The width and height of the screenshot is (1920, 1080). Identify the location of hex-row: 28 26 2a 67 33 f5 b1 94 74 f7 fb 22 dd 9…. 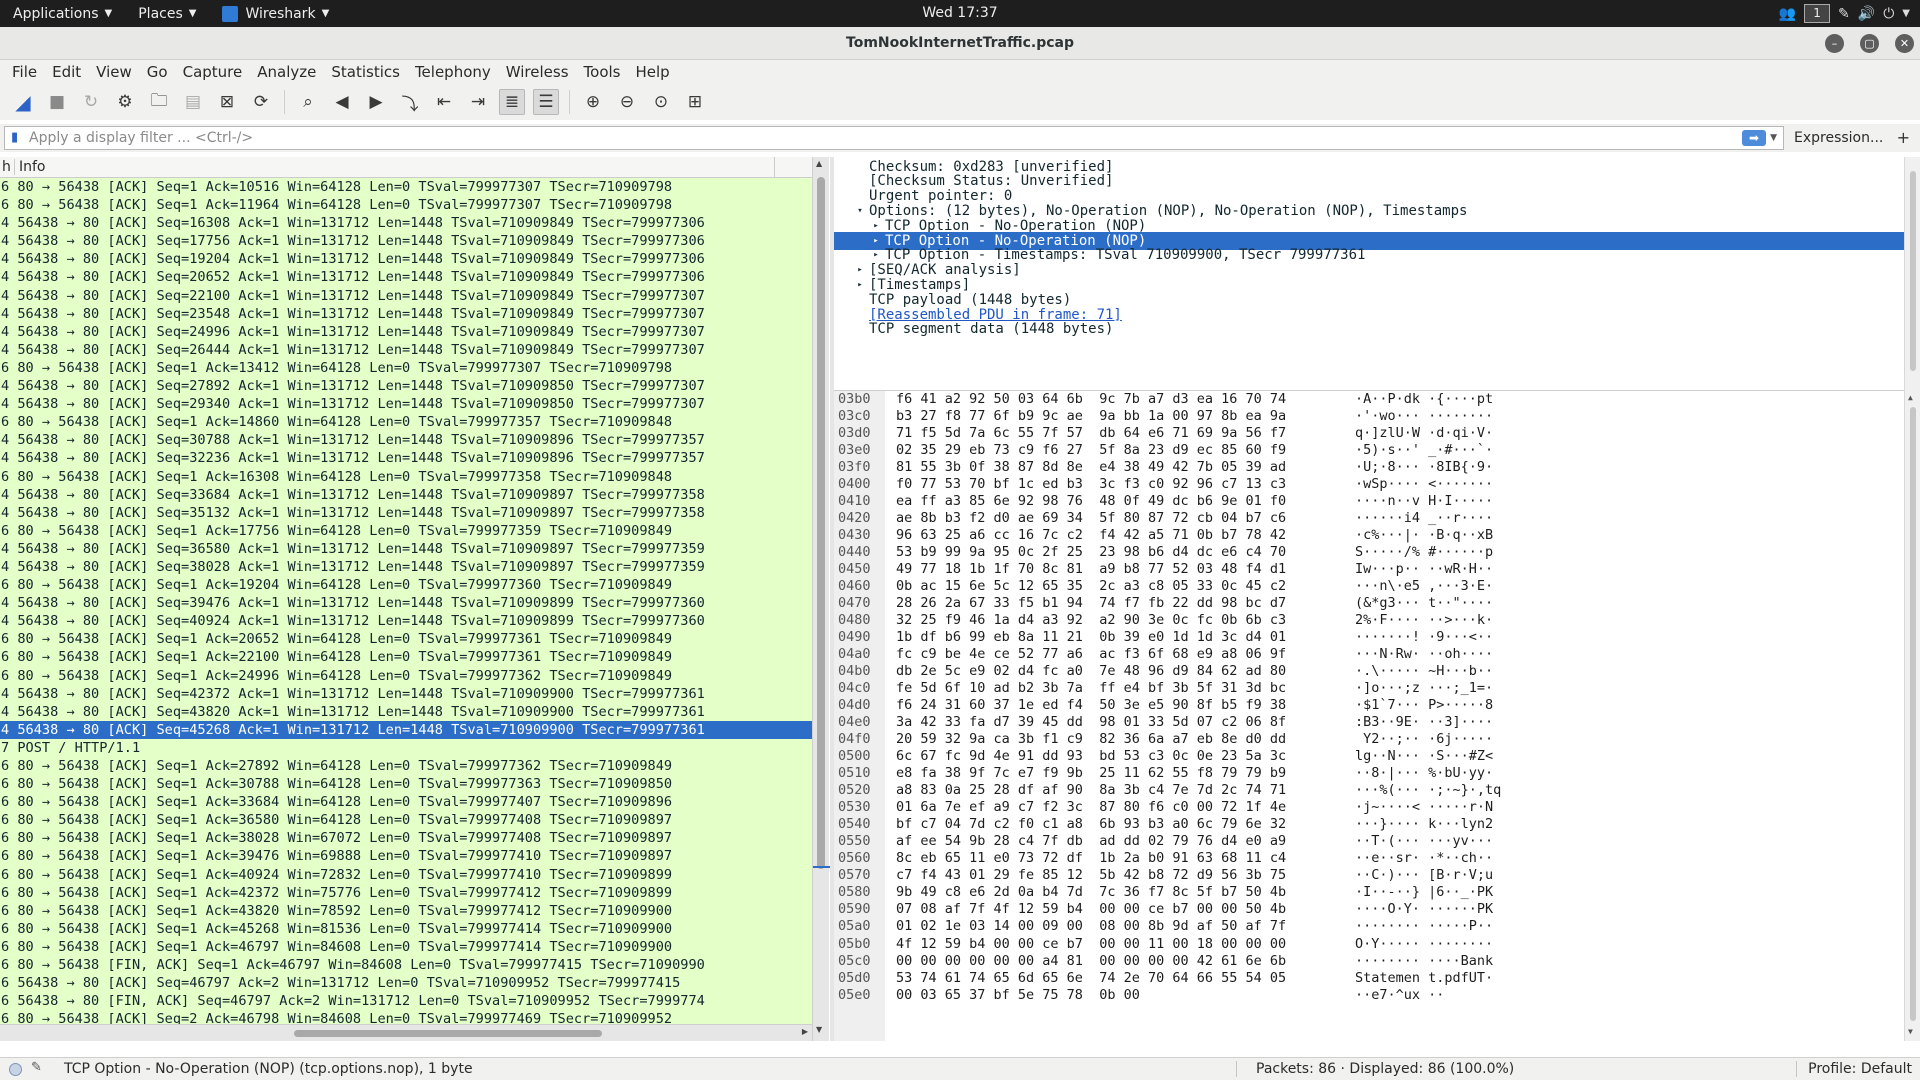
(1126, 603).